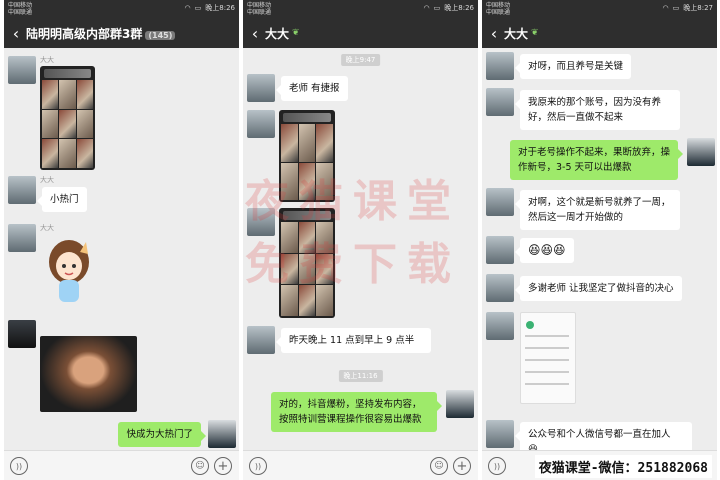 This screenshot has height=480, width=720. I want to click on footer-contact: 夜猫课堂-微信：251882068, so click(623, 466).